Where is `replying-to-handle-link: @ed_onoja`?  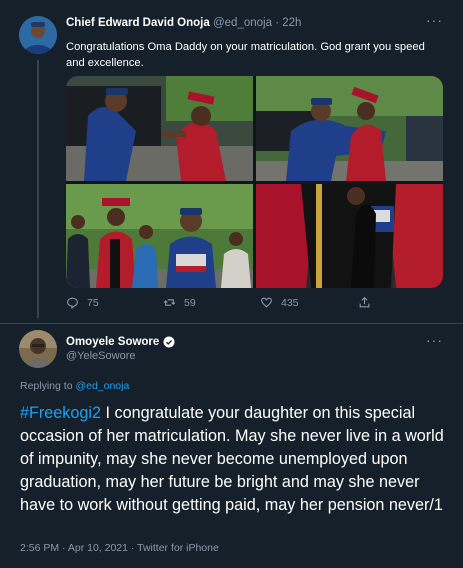
replying-to-handle-link: @ed_onoja is located at coordinates (102, 386).